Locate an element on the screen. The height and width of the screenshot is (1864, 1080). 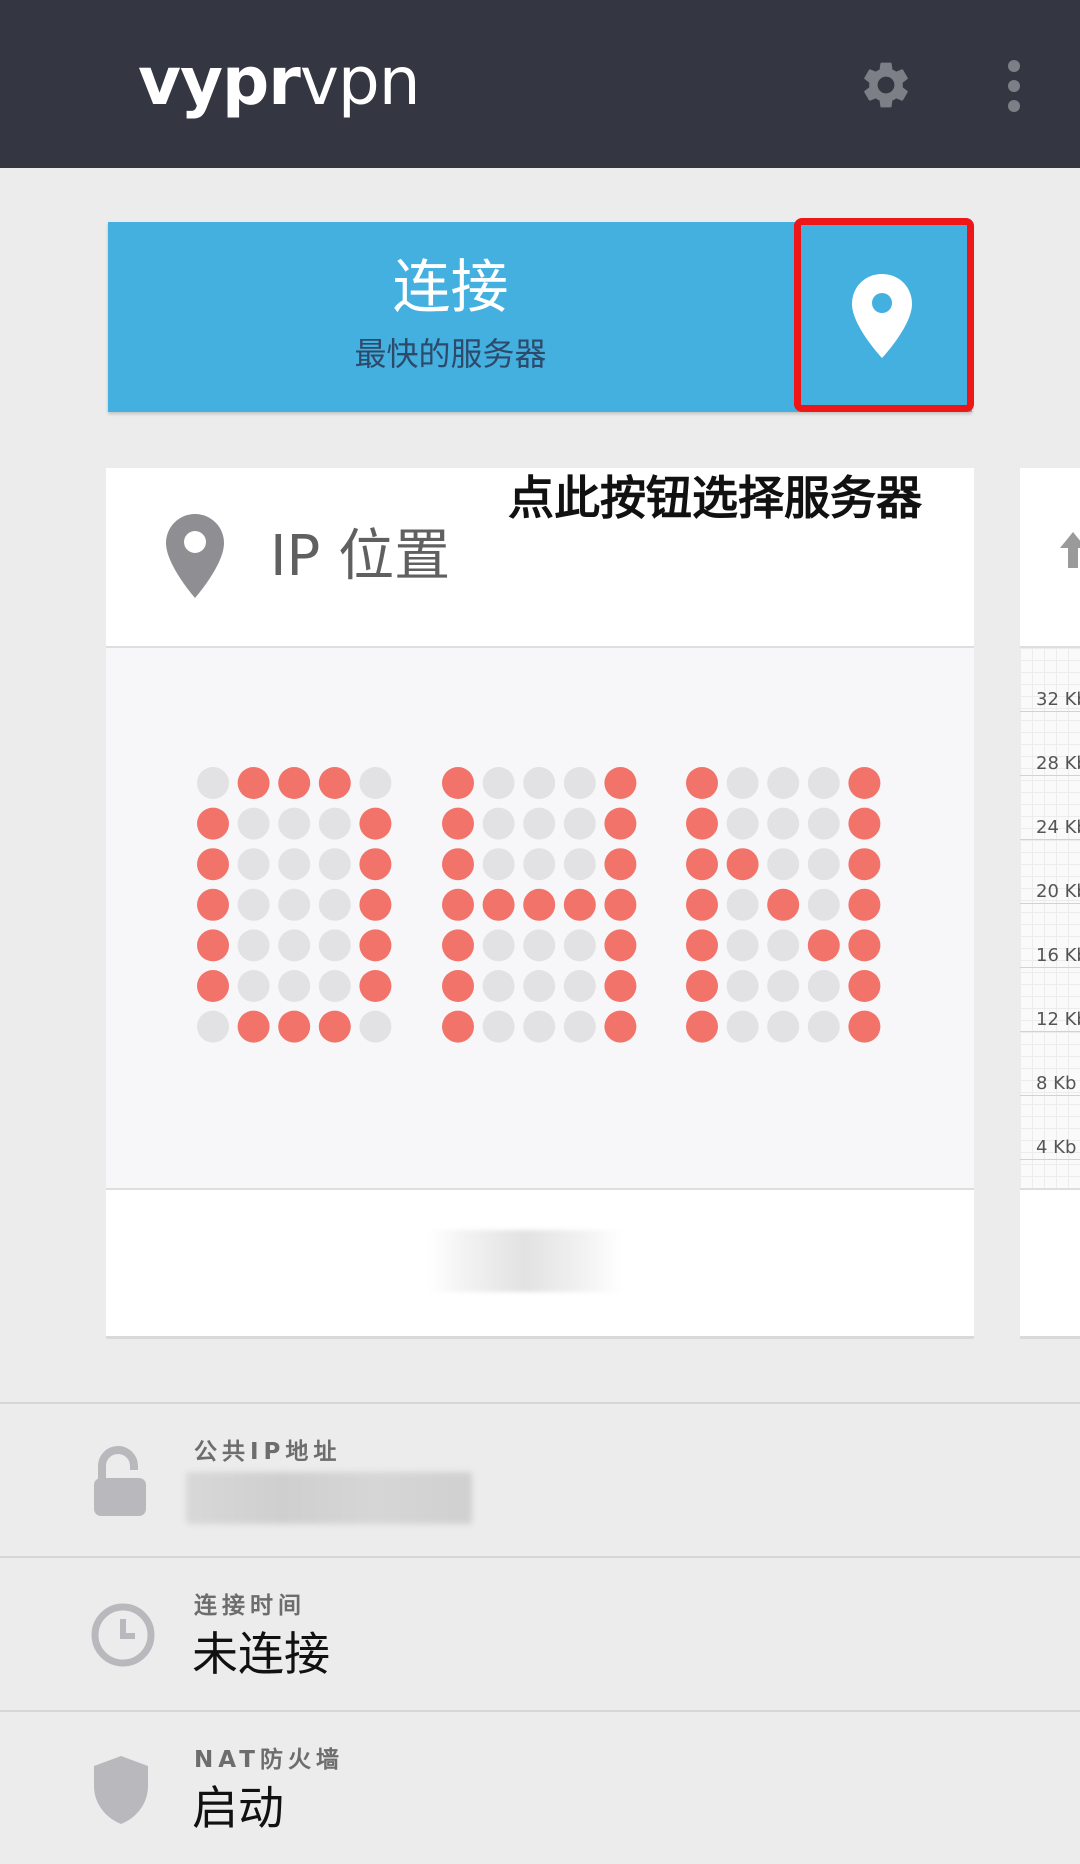
dot-matrix-off is located at coordinates (539, 905).